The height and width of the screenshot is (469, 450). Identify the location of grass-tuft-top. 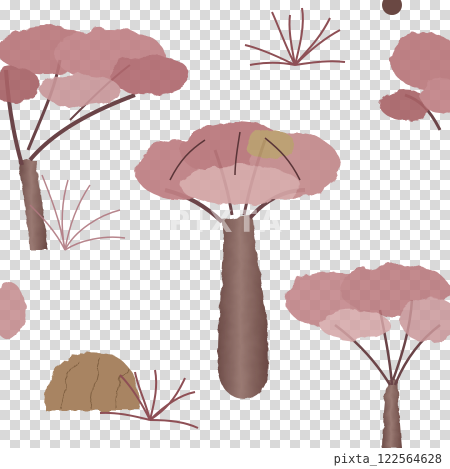
(295, 36).